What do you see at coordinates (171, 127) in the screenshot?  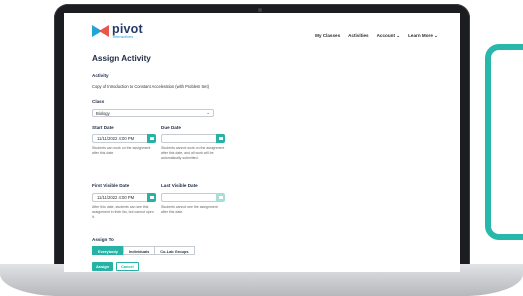 I see `due-date-label: Due Date` at bounding box center [171, 127].